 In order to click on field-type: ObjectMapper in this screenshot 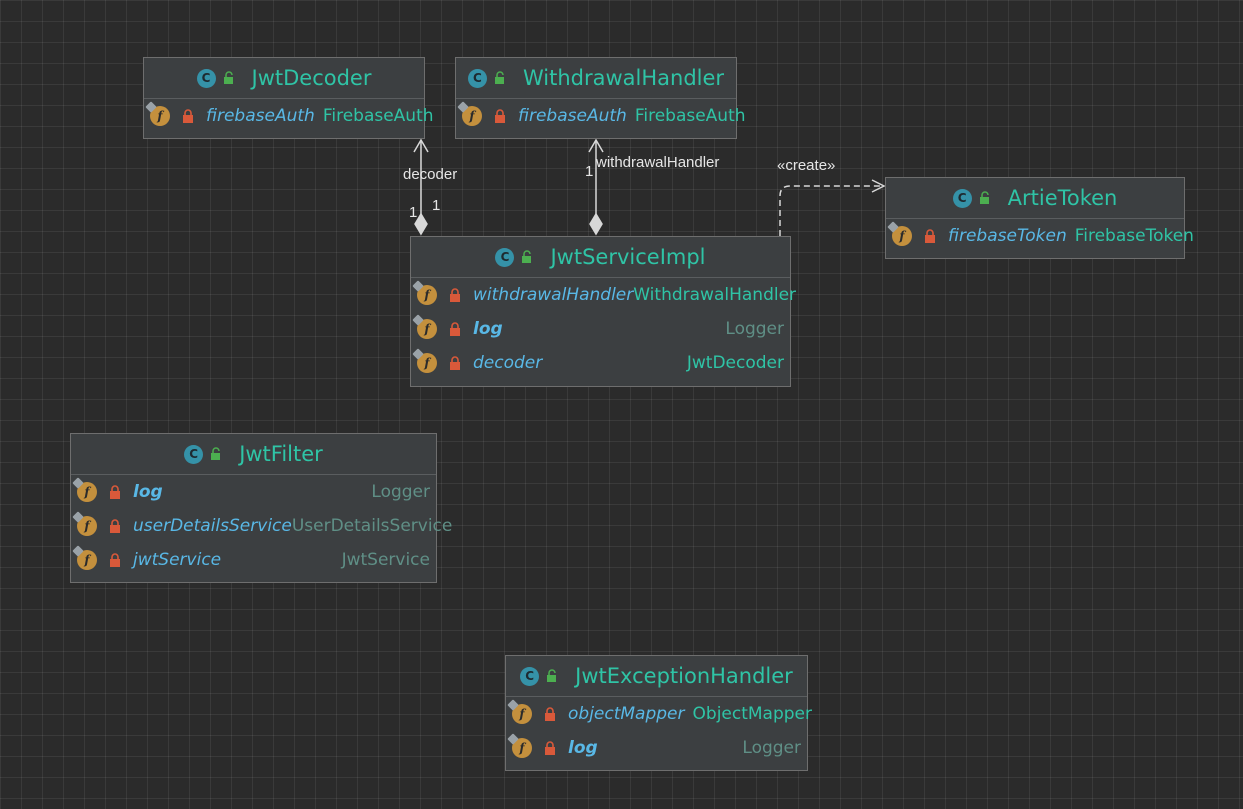, I will do `click(752, 714)`.